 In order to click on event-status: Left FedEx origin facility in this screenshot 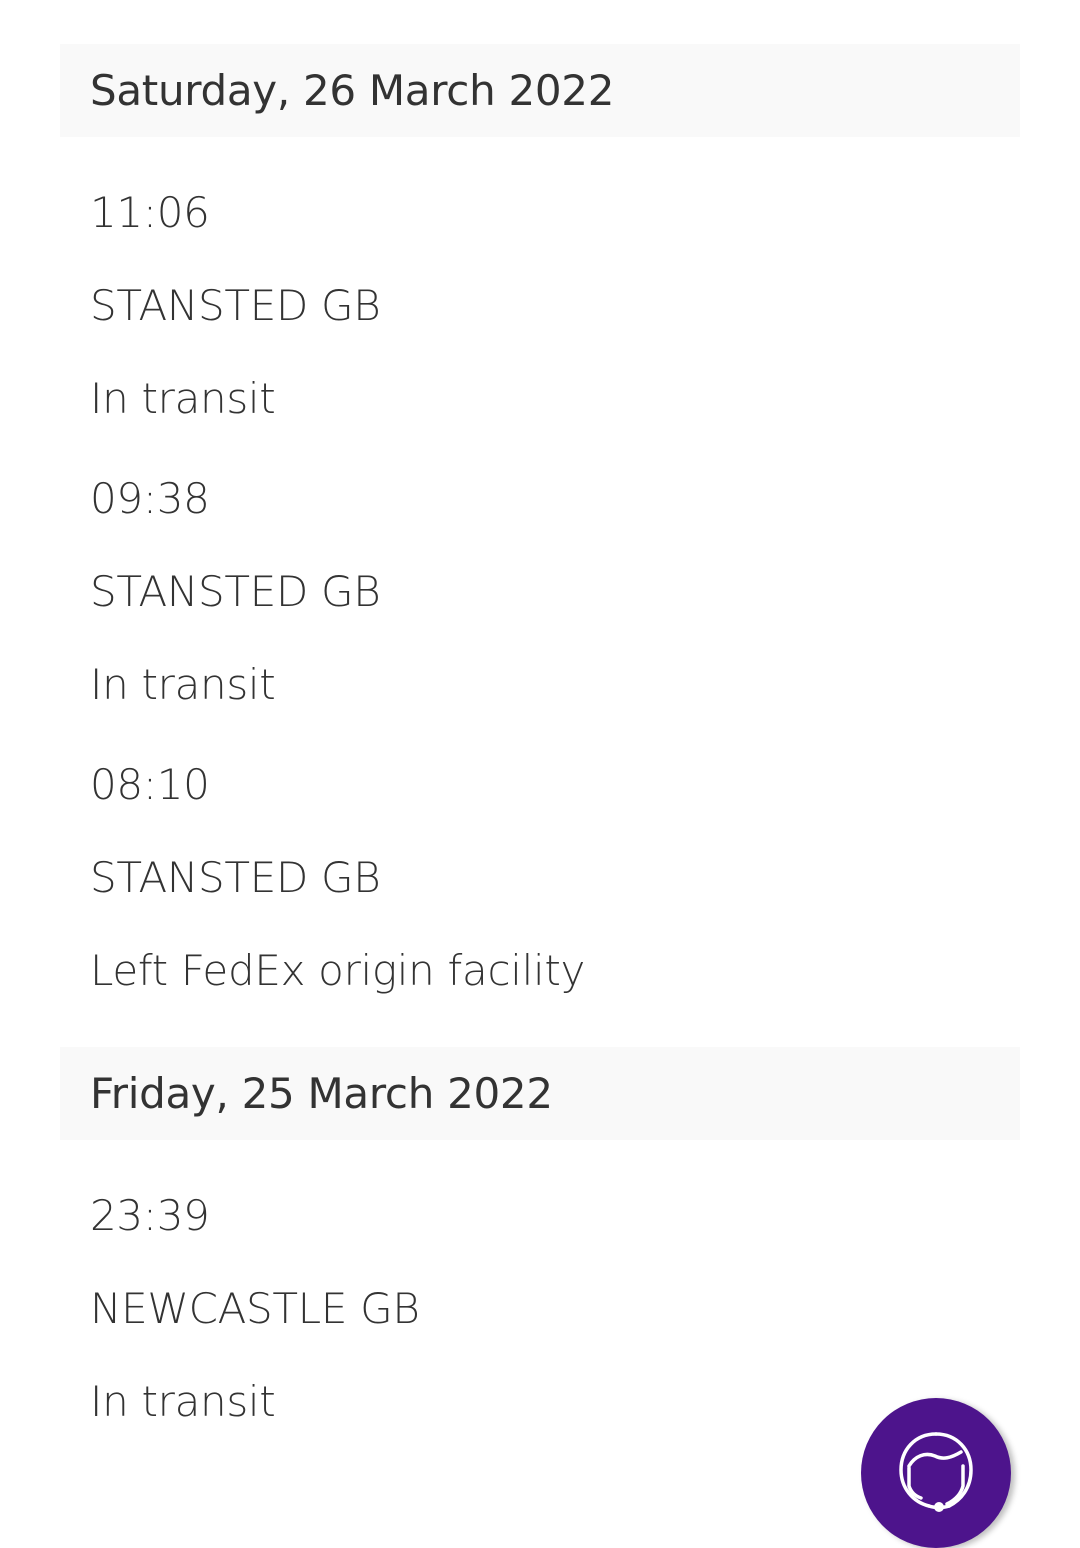, I will do `click(338, 970)`.